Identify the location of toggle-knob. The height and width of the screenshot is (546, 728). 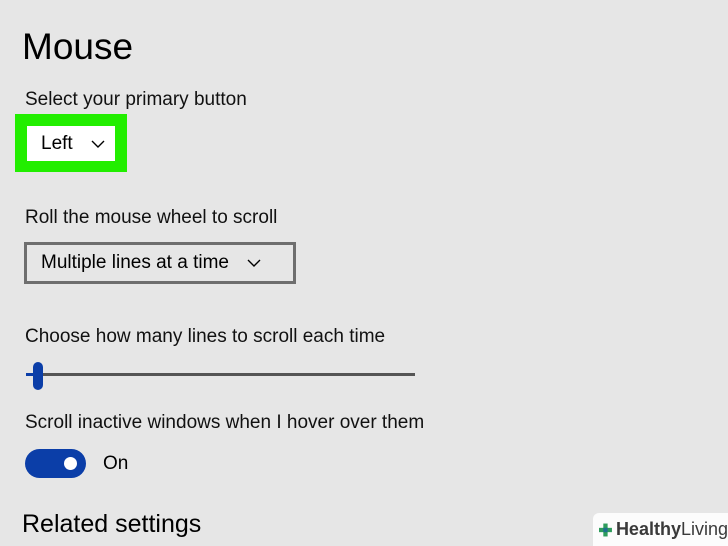
(70, 463).